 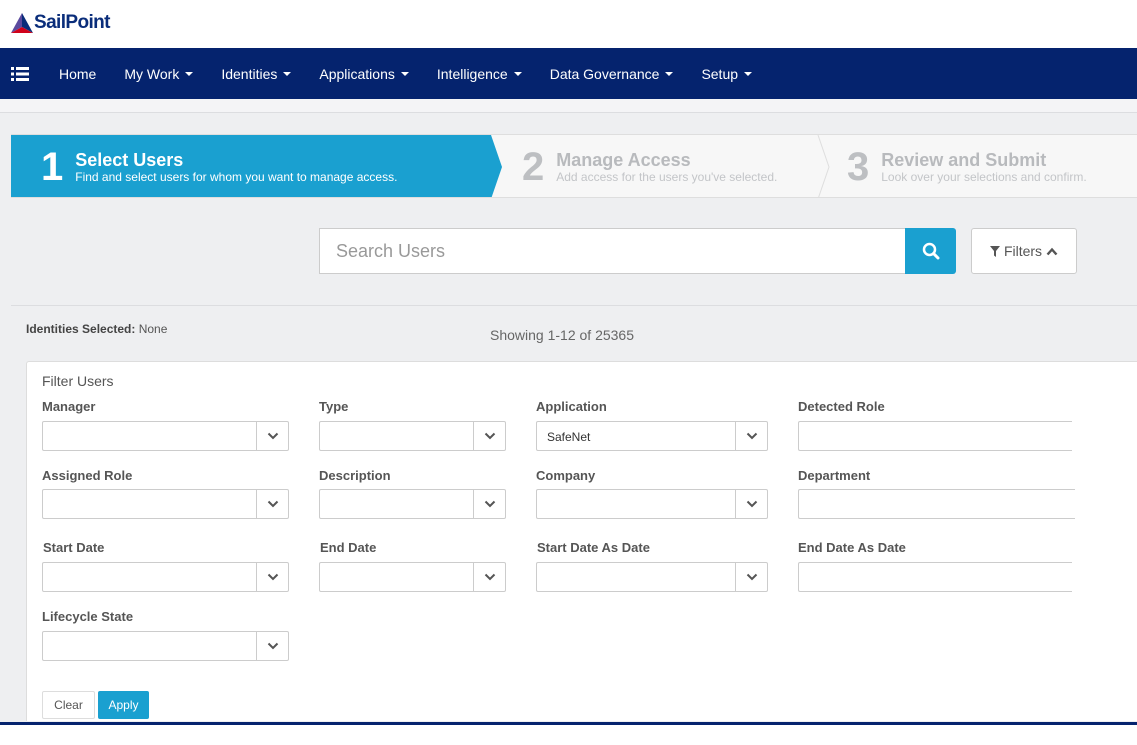 I want to click on search-input: Search Users, so click(x=612, y=251).